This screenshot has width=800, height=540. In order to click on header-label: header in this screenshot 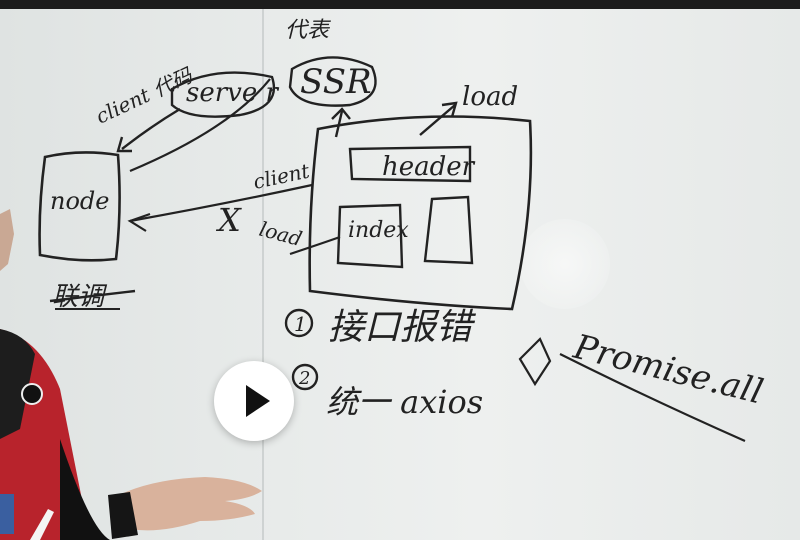, I will do `click(429, 167)`.